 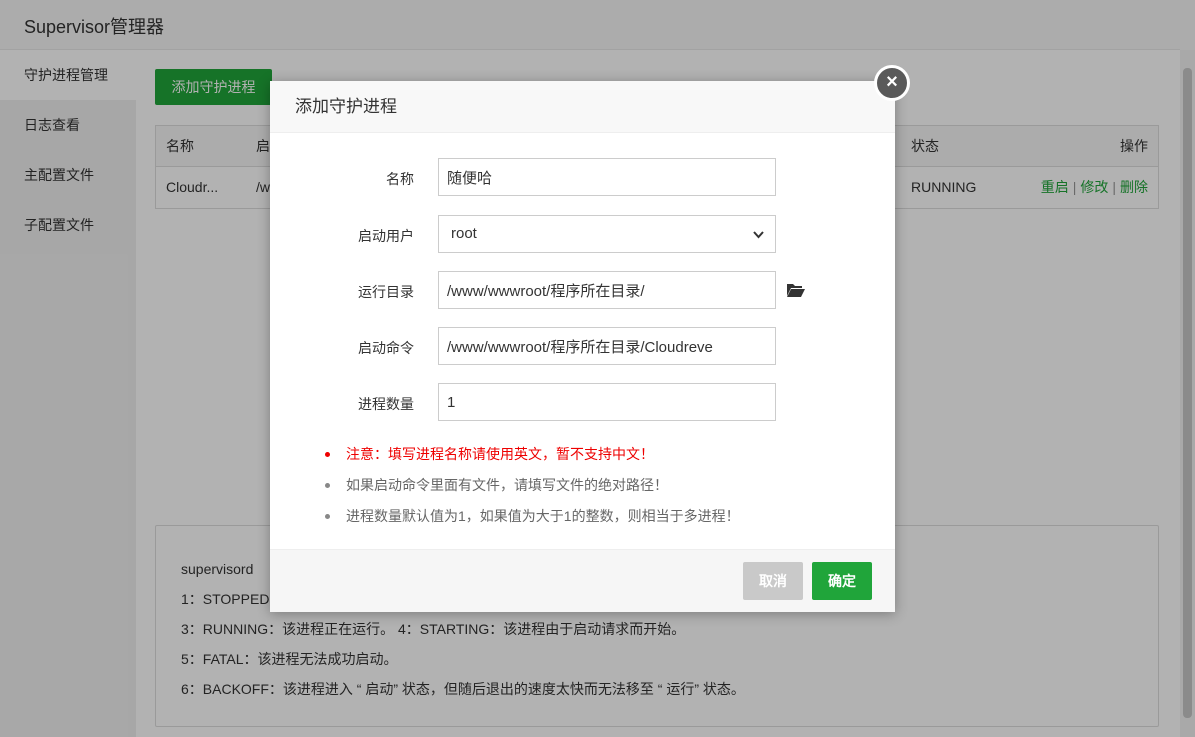 I want to click on name-row: 名称, so click(x=582, y=177).